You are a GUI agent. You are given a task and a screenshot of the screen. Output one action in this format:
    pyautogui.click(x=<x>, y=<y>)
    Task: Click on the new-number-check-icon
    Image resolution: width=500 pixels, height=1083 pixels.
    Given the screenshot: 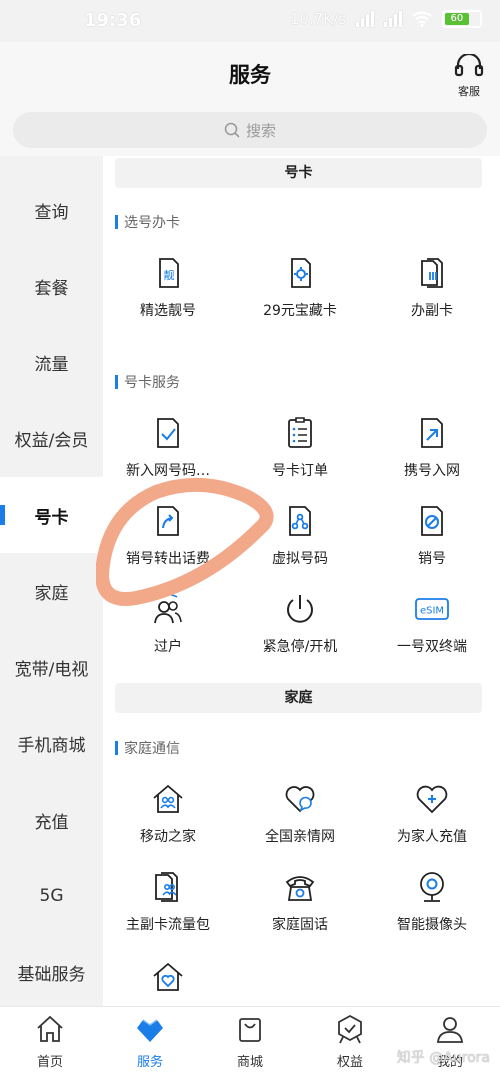 What is the action you would take?
    pyautogui.click(x=168, y=433)
    